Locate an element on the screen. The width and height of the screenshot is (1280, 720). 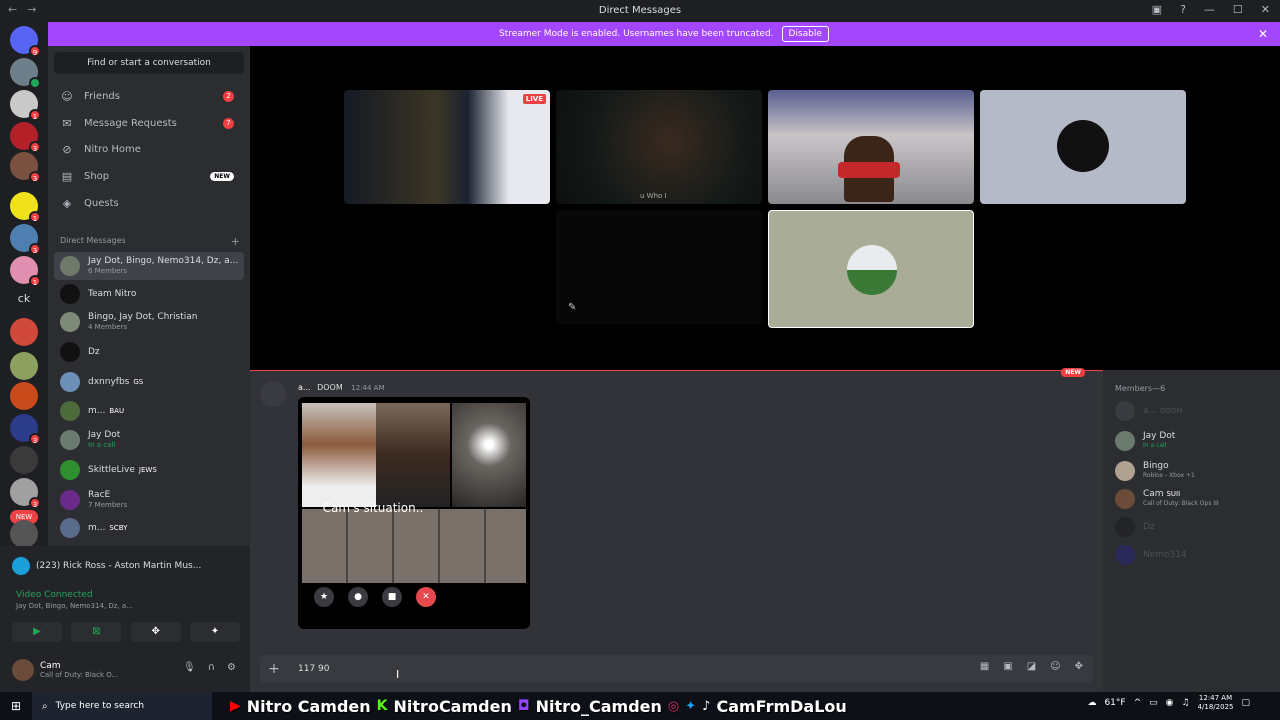
overlay-youtube-handle: Nitro Camden is located at coordinates (308, 706).